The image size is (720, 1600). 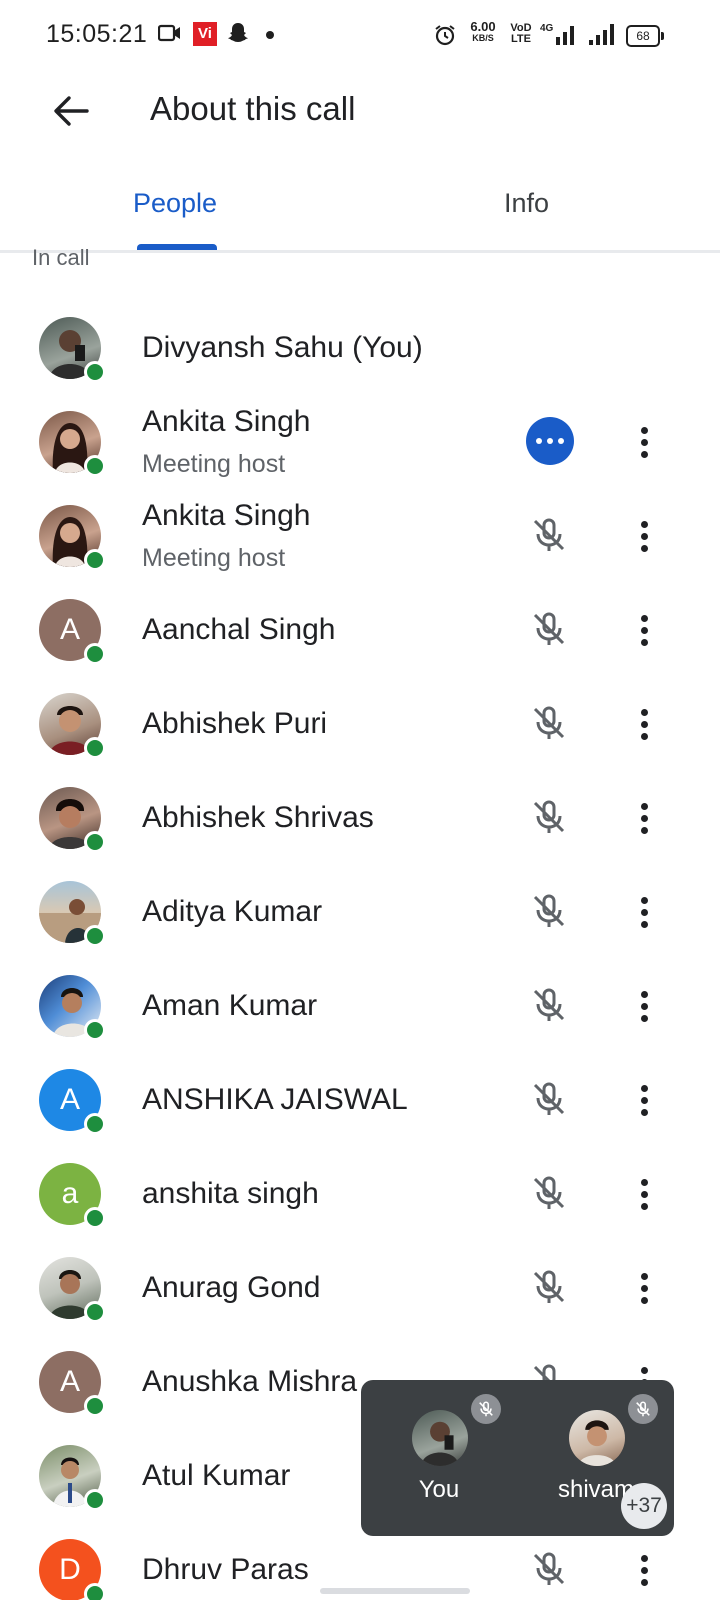 What do you see at coordinates (395, 1591) in the screenshot?
I see `scroll-indicator` at bounding box center [395, 1591].